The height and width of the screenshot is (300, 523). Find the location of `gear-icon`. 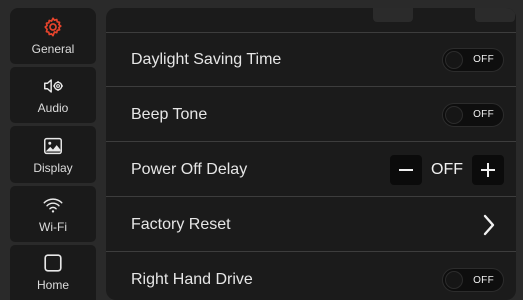

gear-icon is located at coordinates (53, 27).